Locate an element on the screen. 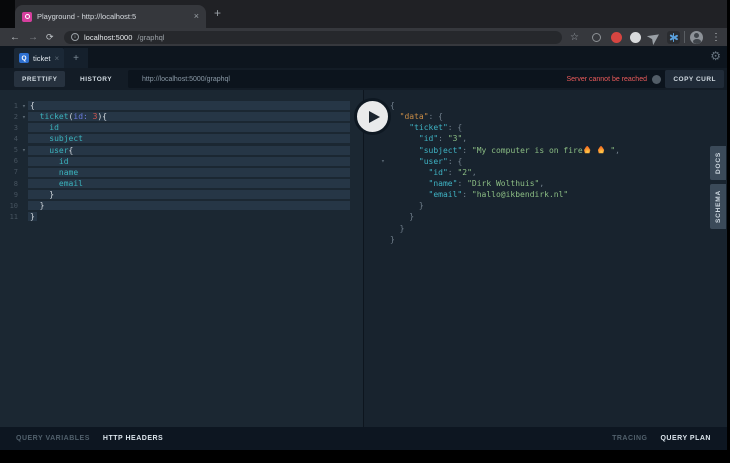  response-json-line: "id": "2", is located at coordinates (452, 172).